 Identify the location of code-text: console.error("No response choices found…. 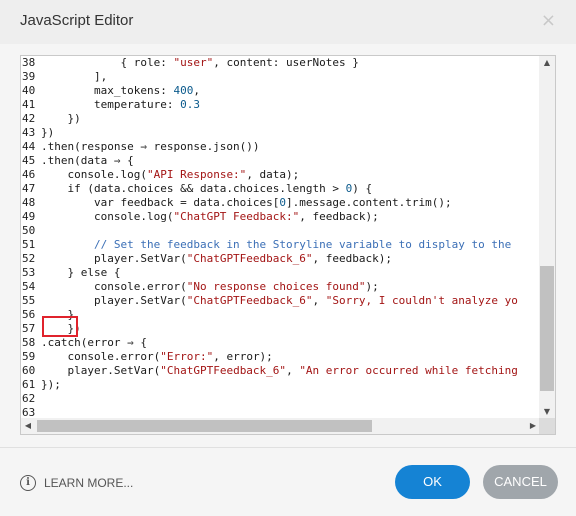
(210, 286).